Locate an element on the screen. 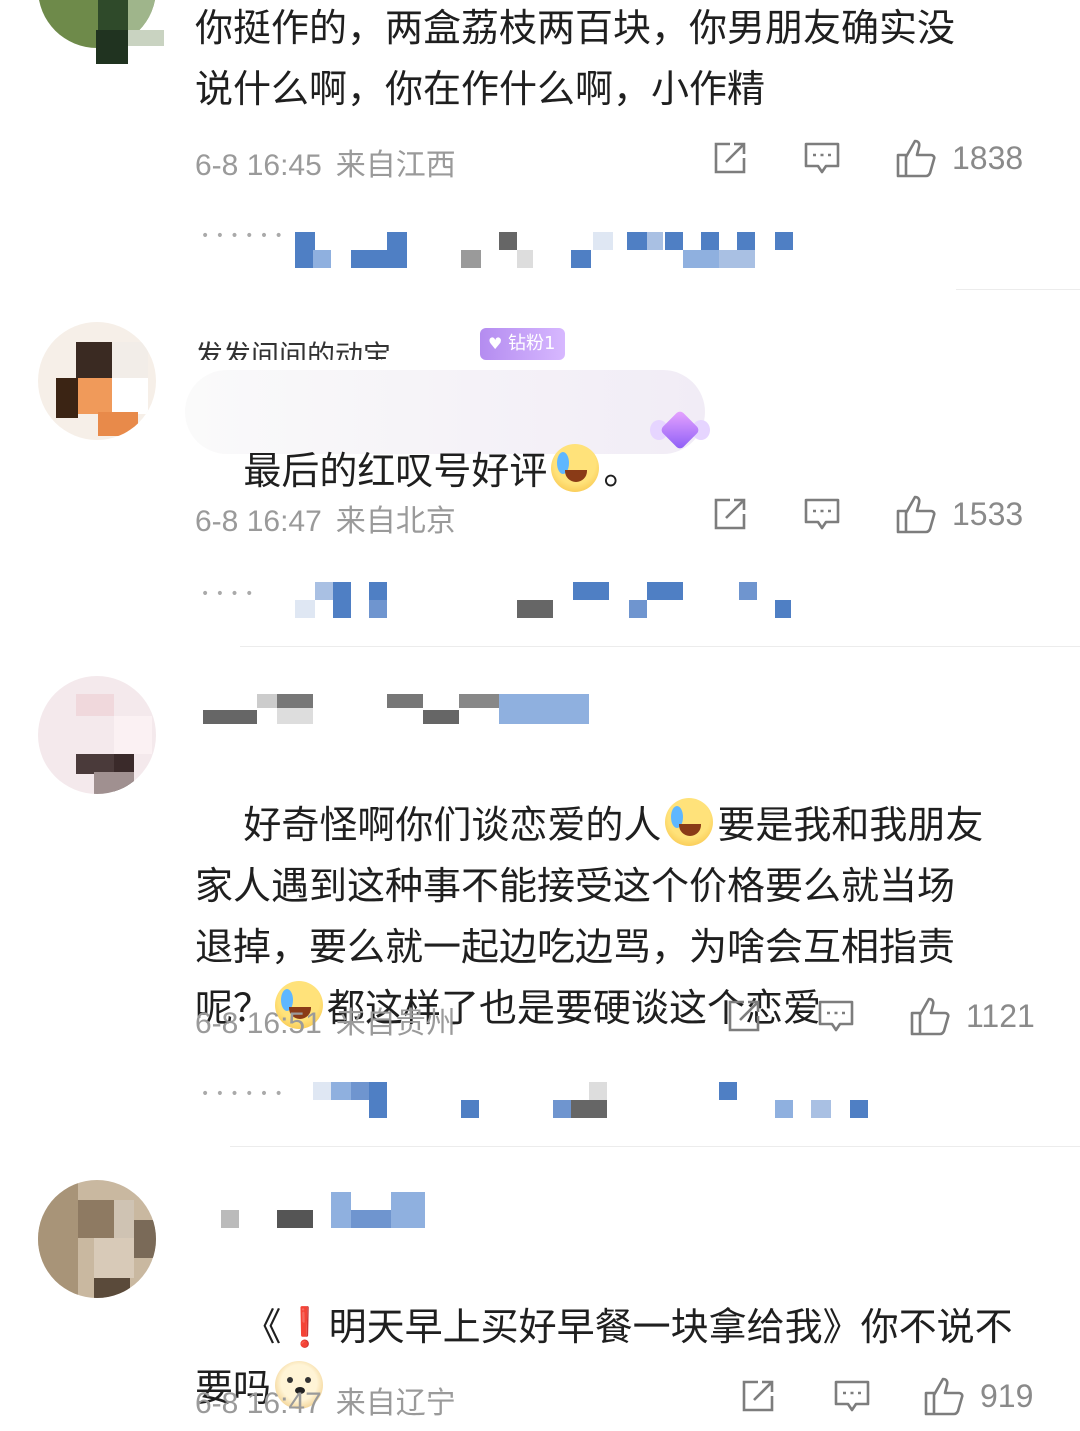 This screenshot has height=1431, width=1080. comment-actions: 919 is located at coordinates (889, 1396).